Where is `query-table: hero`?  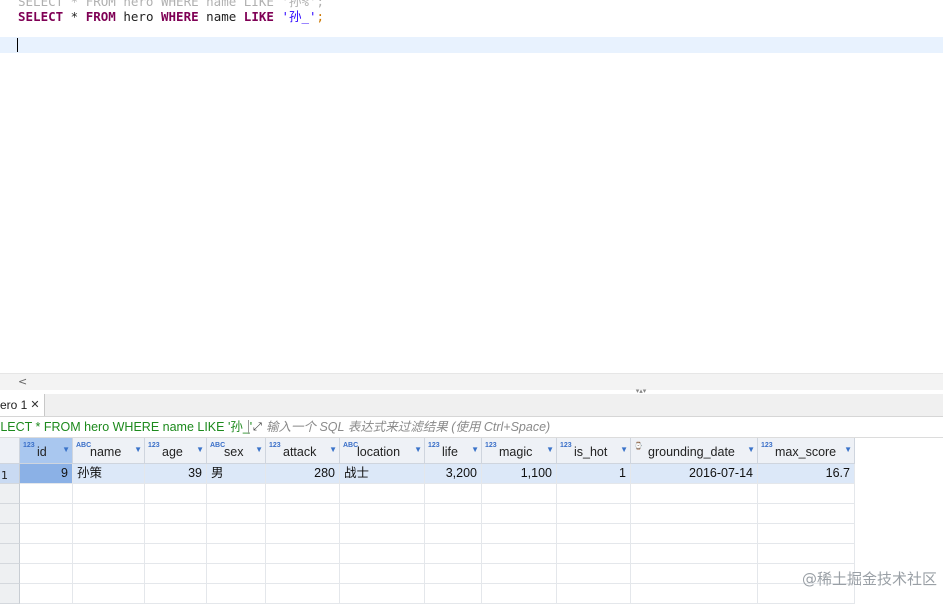
query-table: hero is located at coordinates (138, 16).